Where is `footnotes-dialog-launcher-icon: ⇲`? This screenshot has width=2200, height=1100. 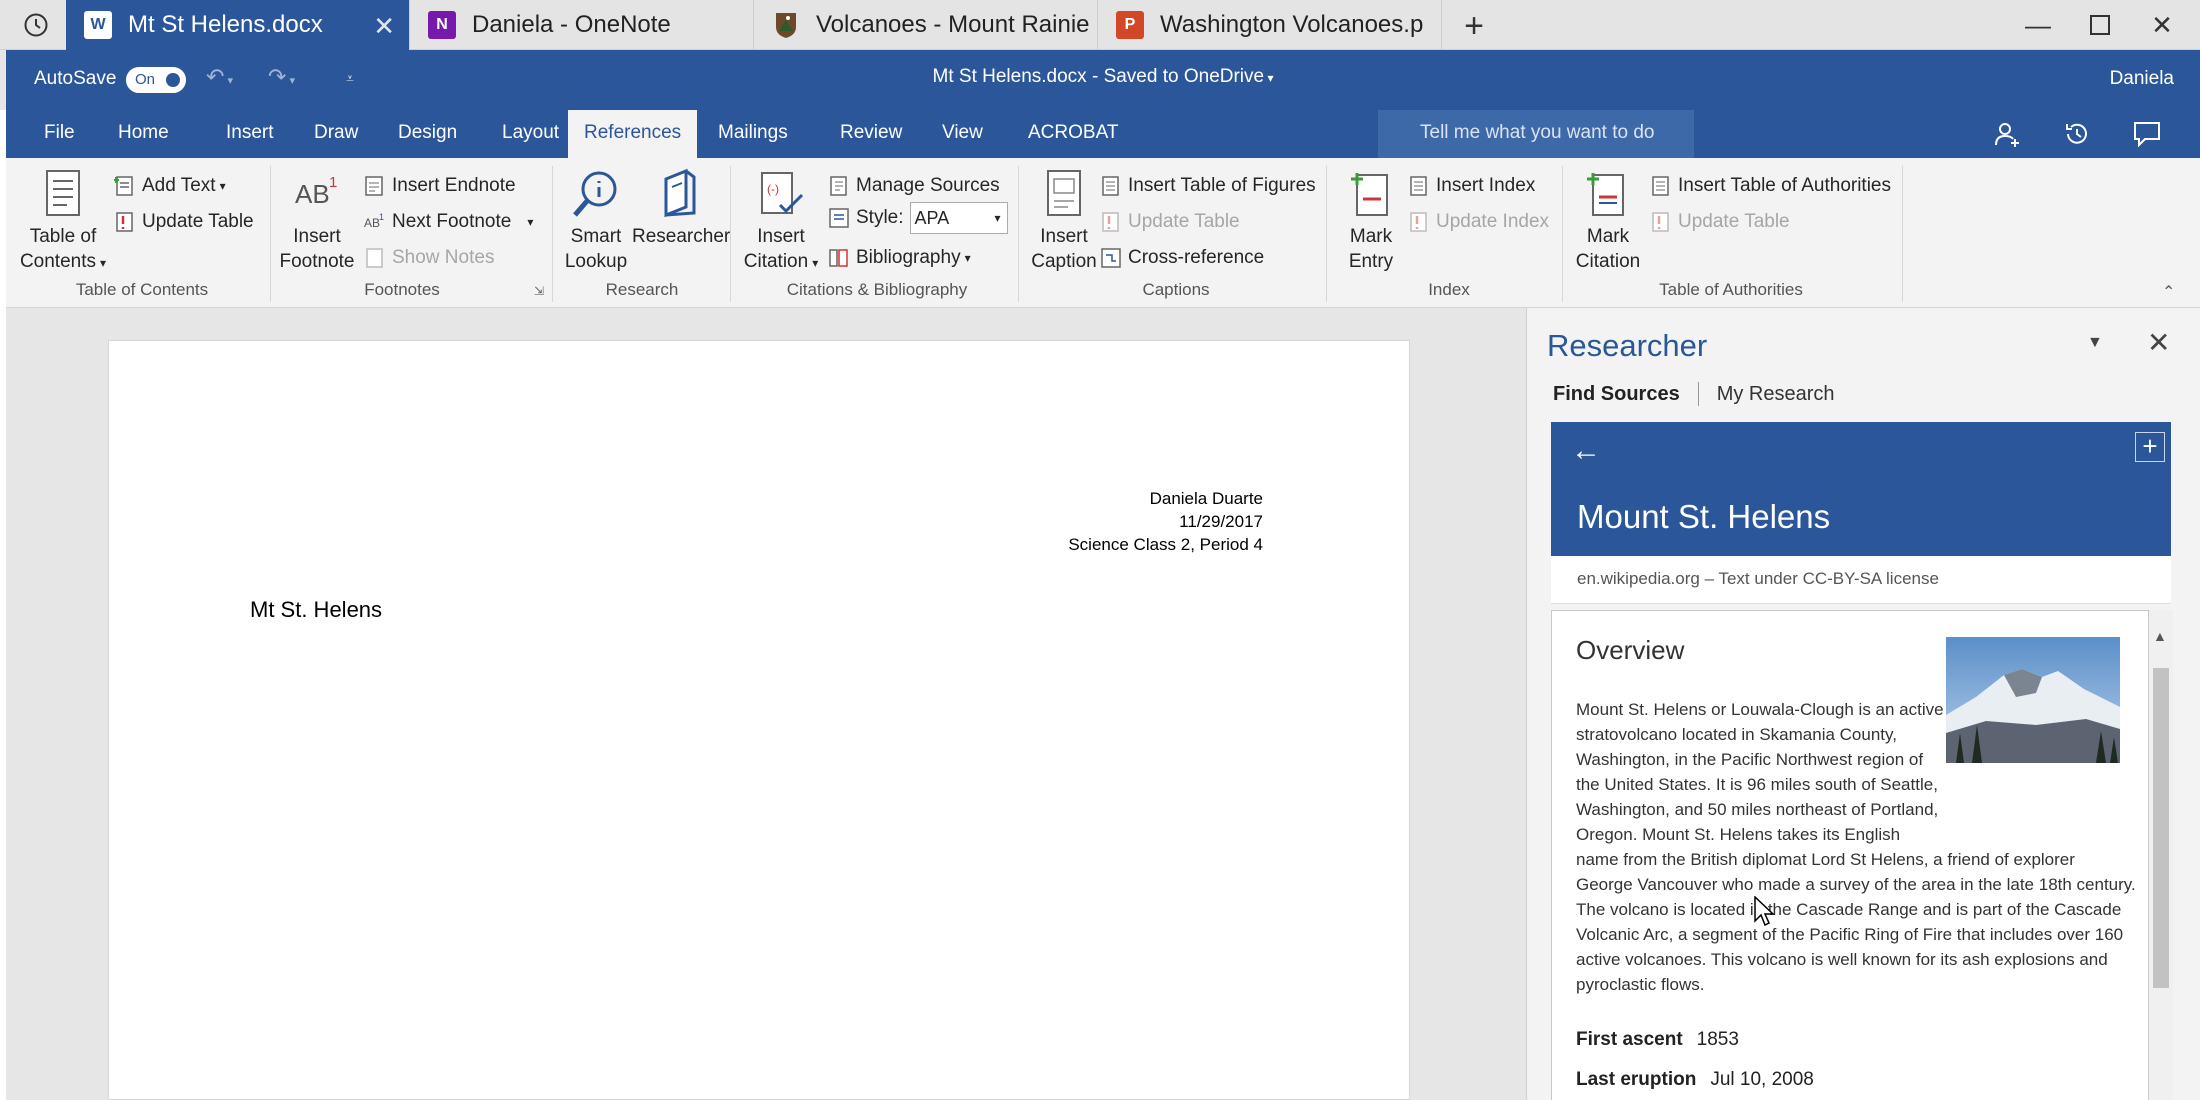 footnotes-dialog-launcher-icon: ⇲ is located at coordinates (539, 291).